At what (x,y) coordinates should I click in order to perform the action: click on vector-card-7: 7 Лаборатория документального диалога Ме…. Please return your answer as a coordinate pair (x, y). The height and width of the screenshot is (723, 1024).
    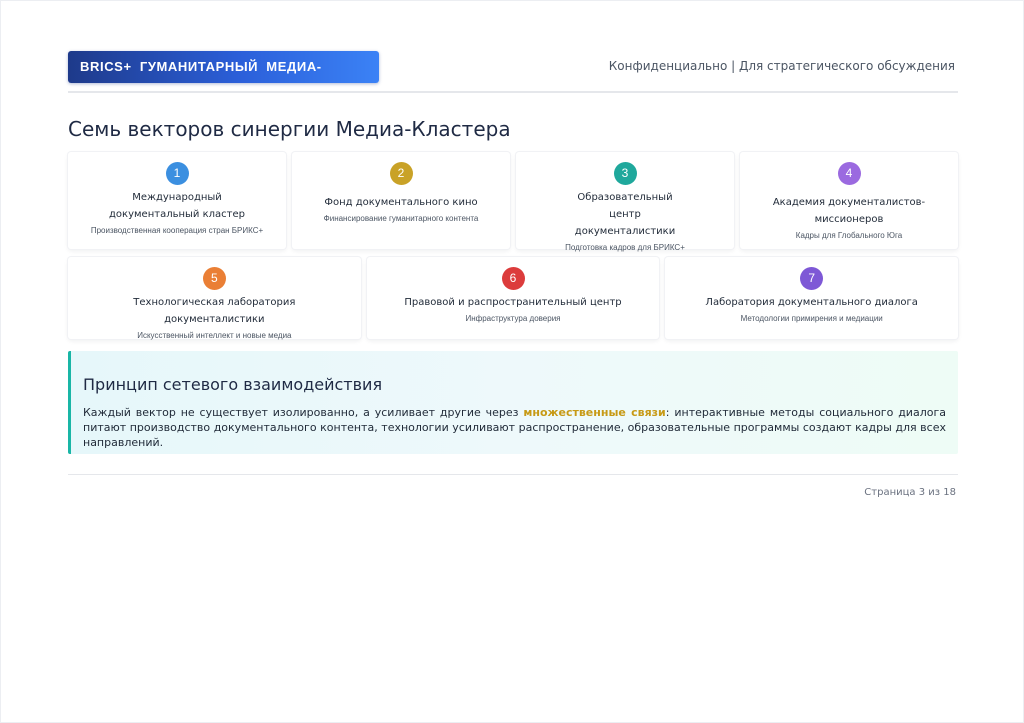
    Looking at the image, I should click on (812, 298).